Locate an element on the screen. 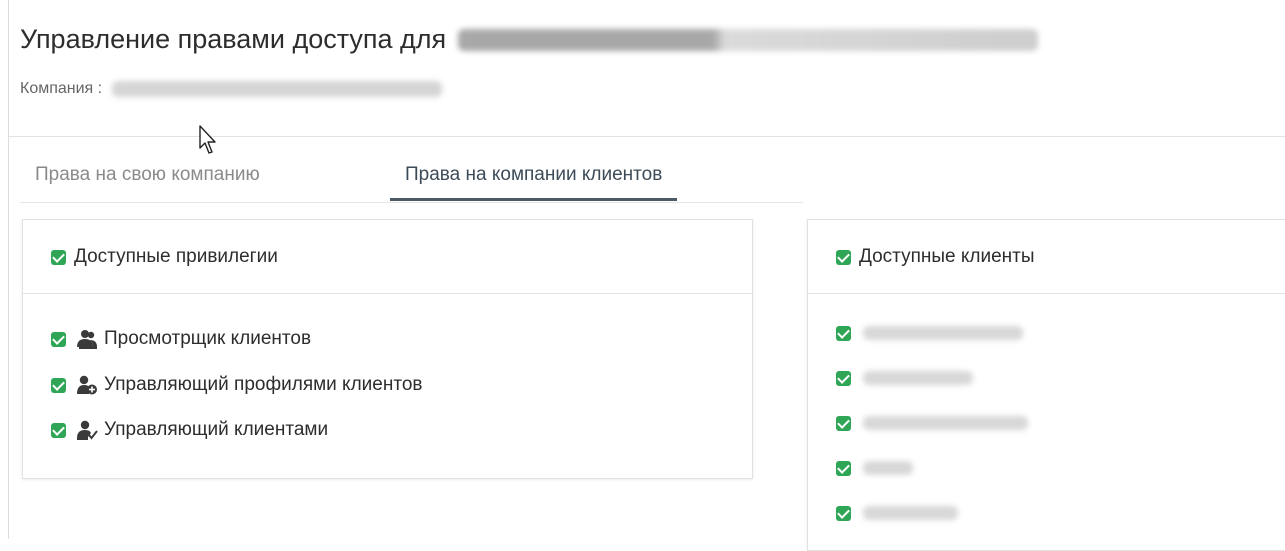  mouse-cursor-icon is located at coordinates (207, 139).